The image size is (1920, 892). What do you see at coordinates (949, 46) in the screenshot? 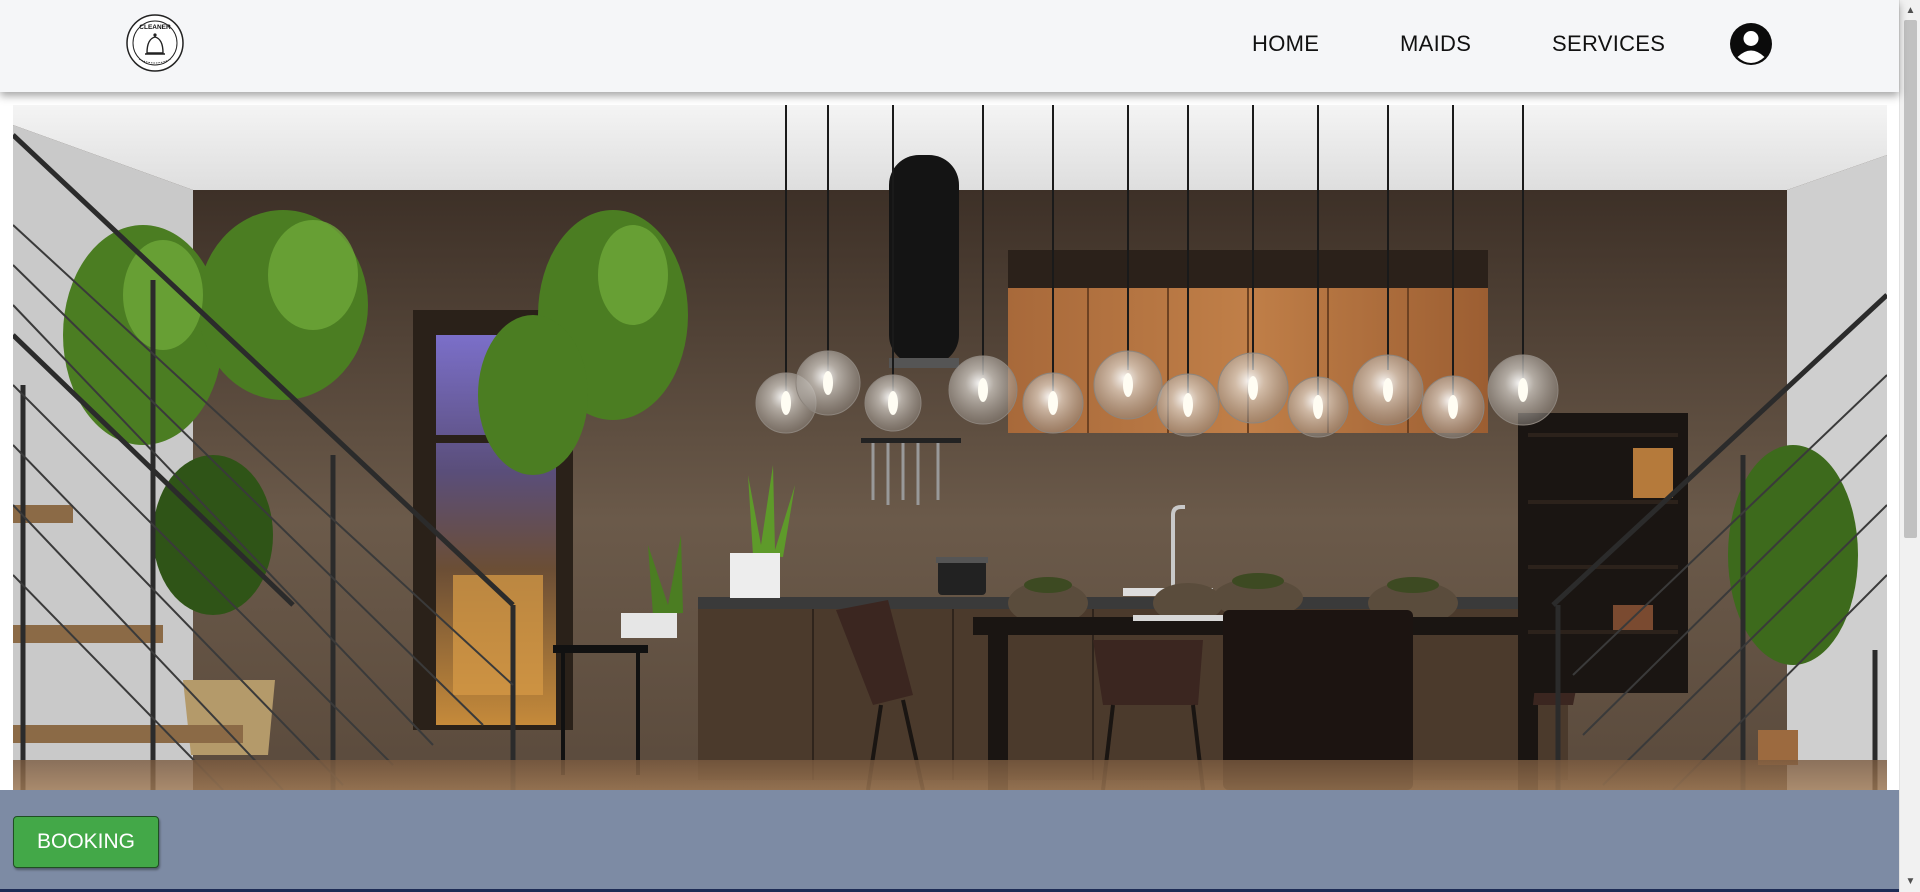
I see `site-header: CLEANER HOME MAIDS SERVICES` at bounding box center [949, 46].